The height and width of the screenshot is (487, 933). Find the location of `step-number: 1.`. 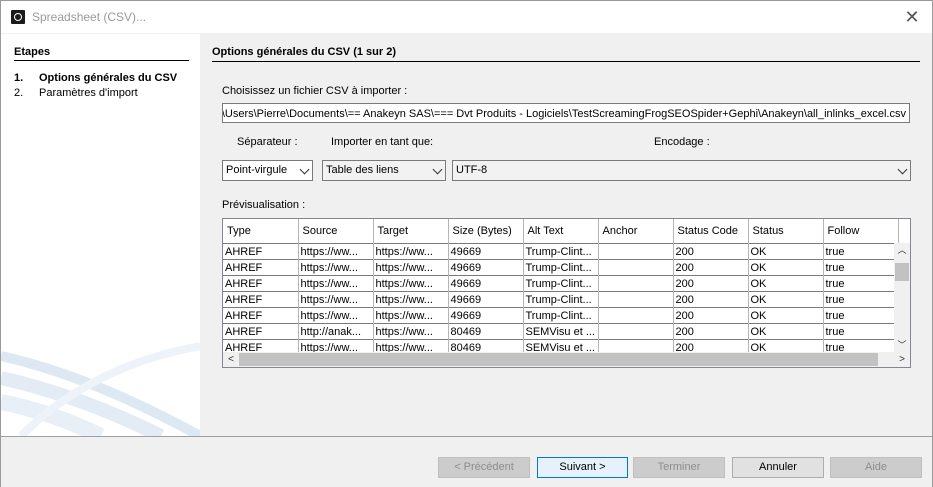

step-number: 1. is located at coordinates (19, 78).